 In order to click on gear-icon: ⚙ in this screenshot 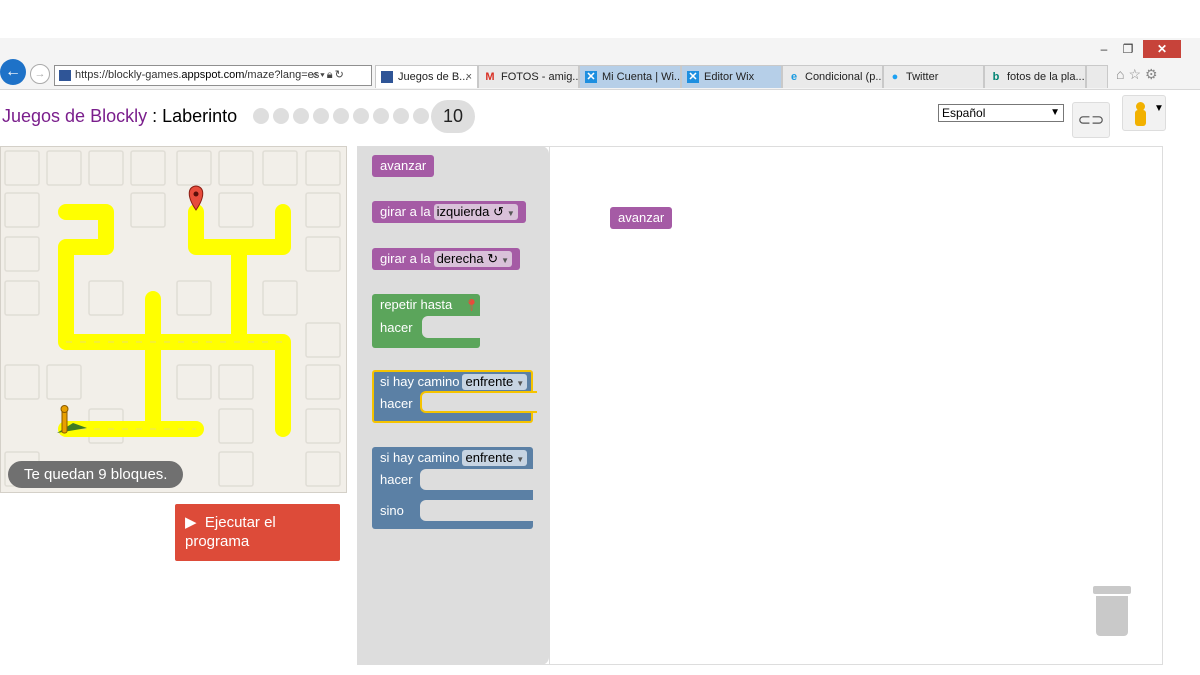, I will do `click(1153, 74)`.